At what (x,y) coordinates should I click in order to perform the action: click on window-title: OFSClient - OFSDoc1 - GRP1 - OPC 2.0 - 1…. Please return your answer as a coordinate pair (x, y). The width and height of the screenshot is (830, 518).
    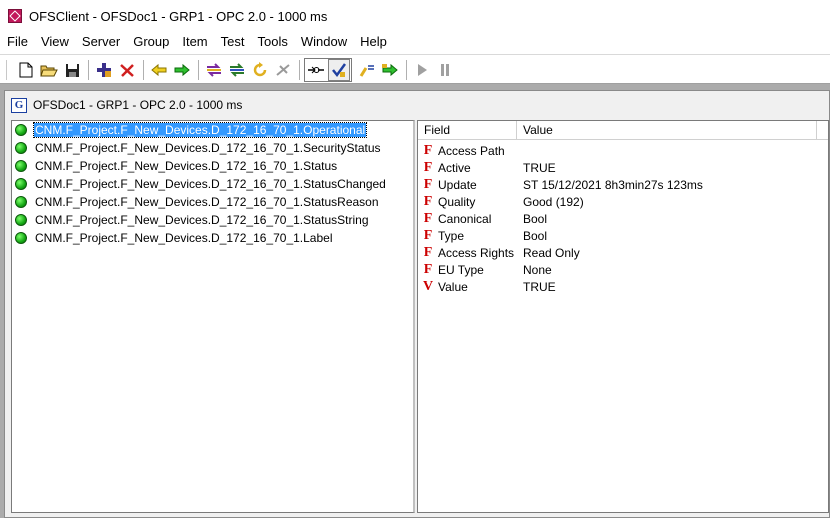
    Looking at the image, I should click on (178, 16).